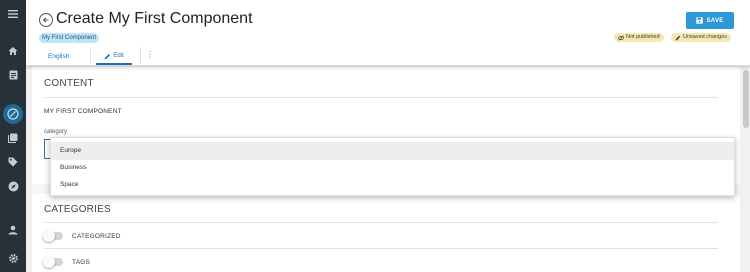 The height and width of the screenshot is (272, 750). I want to click on tab-edit: Edit, so click(114, 55).